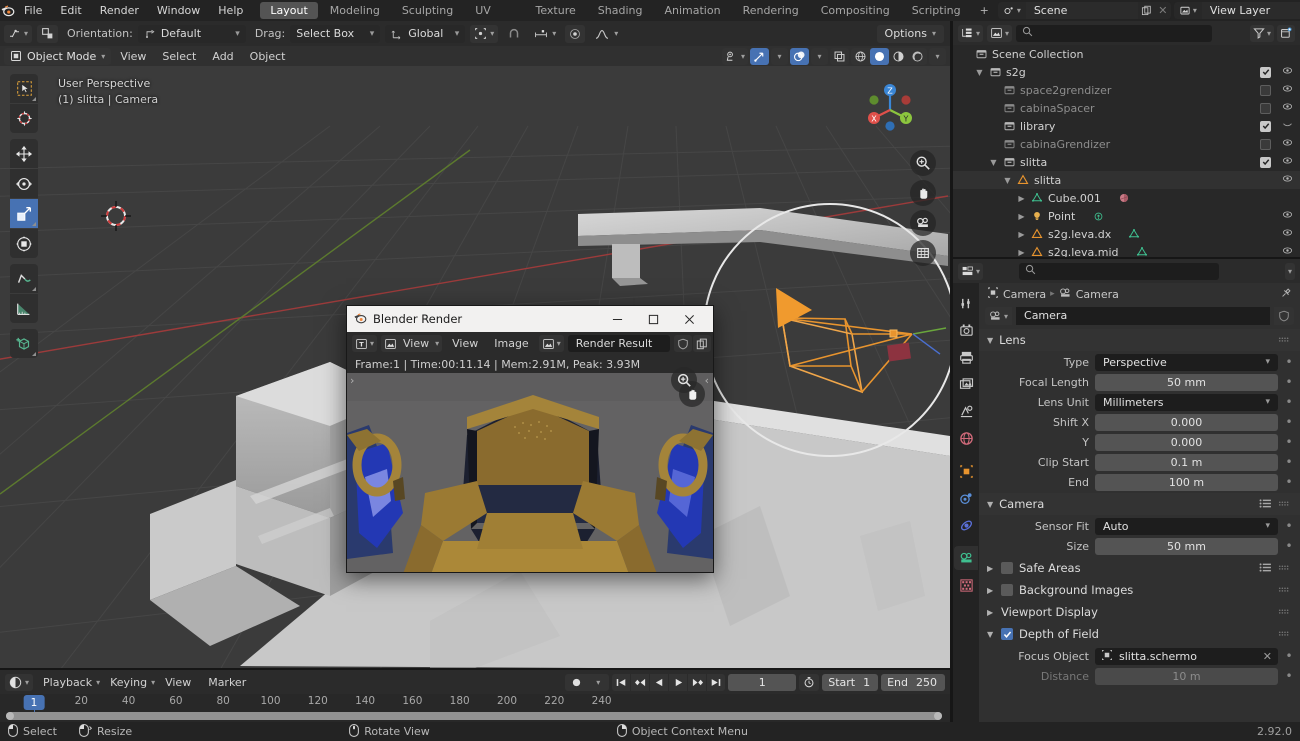 The image size is (1300, 741). Describe the element at coordinates (1286, 294) in the screenshot. I see `pin-icon` at that location.